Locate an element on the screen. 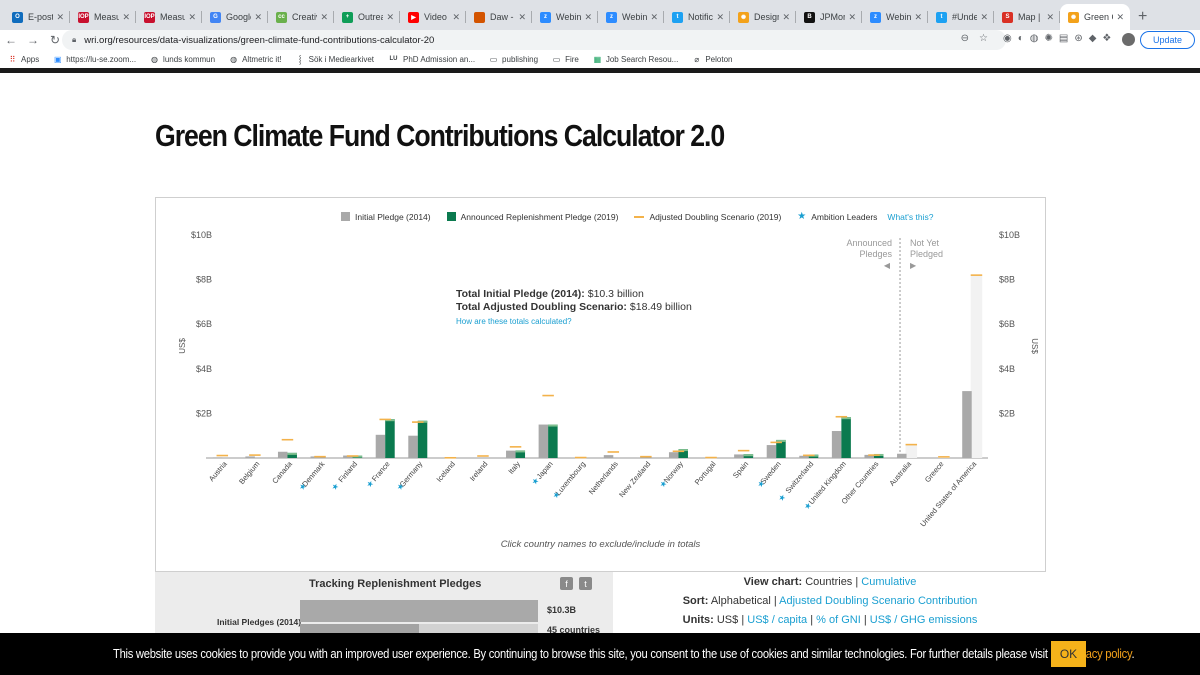 The width and height of the screenshot is (1200, 675). country-name: Ireland is located at coordinates (479, 471).